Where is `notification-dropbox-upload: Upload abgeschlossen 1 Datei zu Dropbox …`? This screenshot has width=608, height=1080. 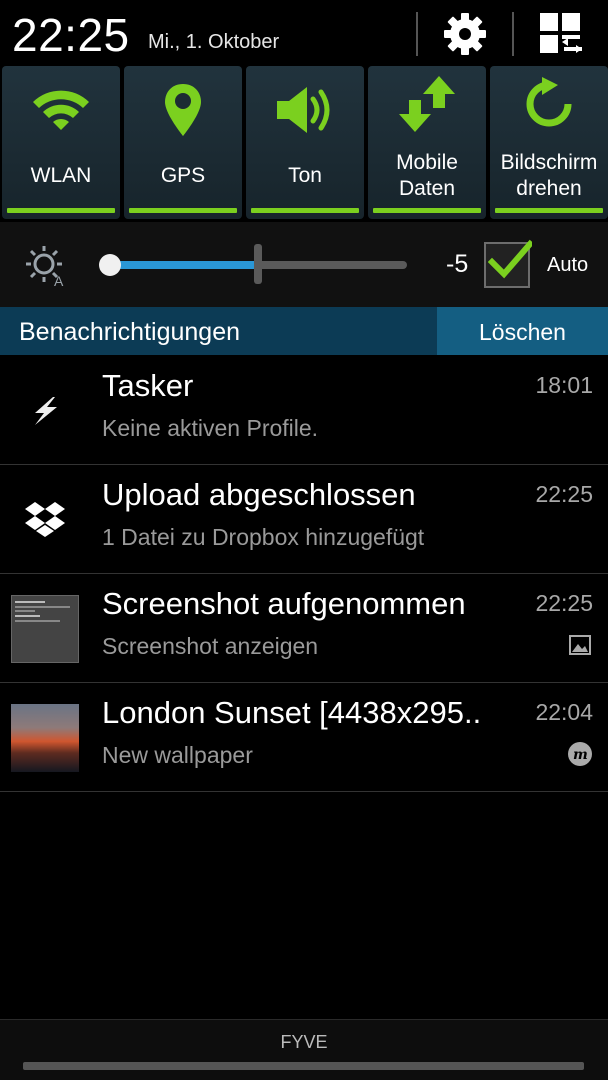 notification-dropbox-upload: Upload abgeschlossen 1 Datei zu Dropbox … is located at coordinates (304, 519).